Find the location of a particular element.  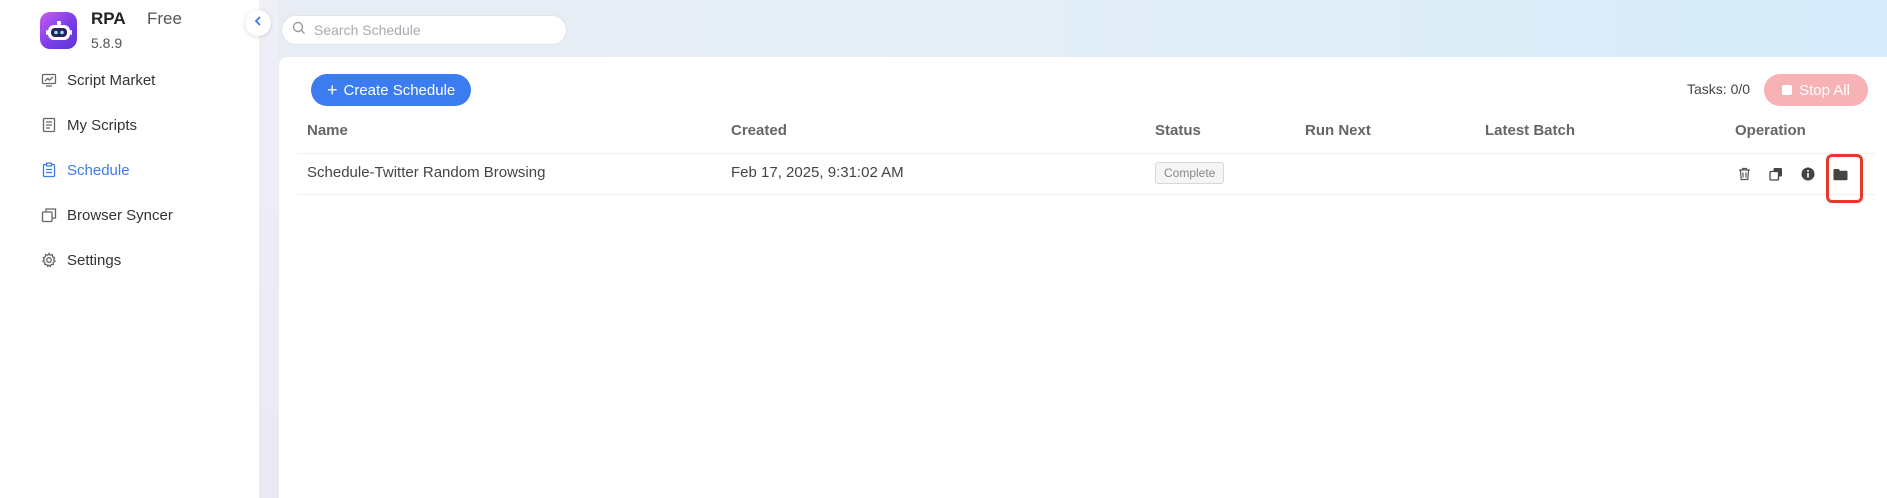

column-header-run-next: Run Next is located at coordinates (1338, 130).